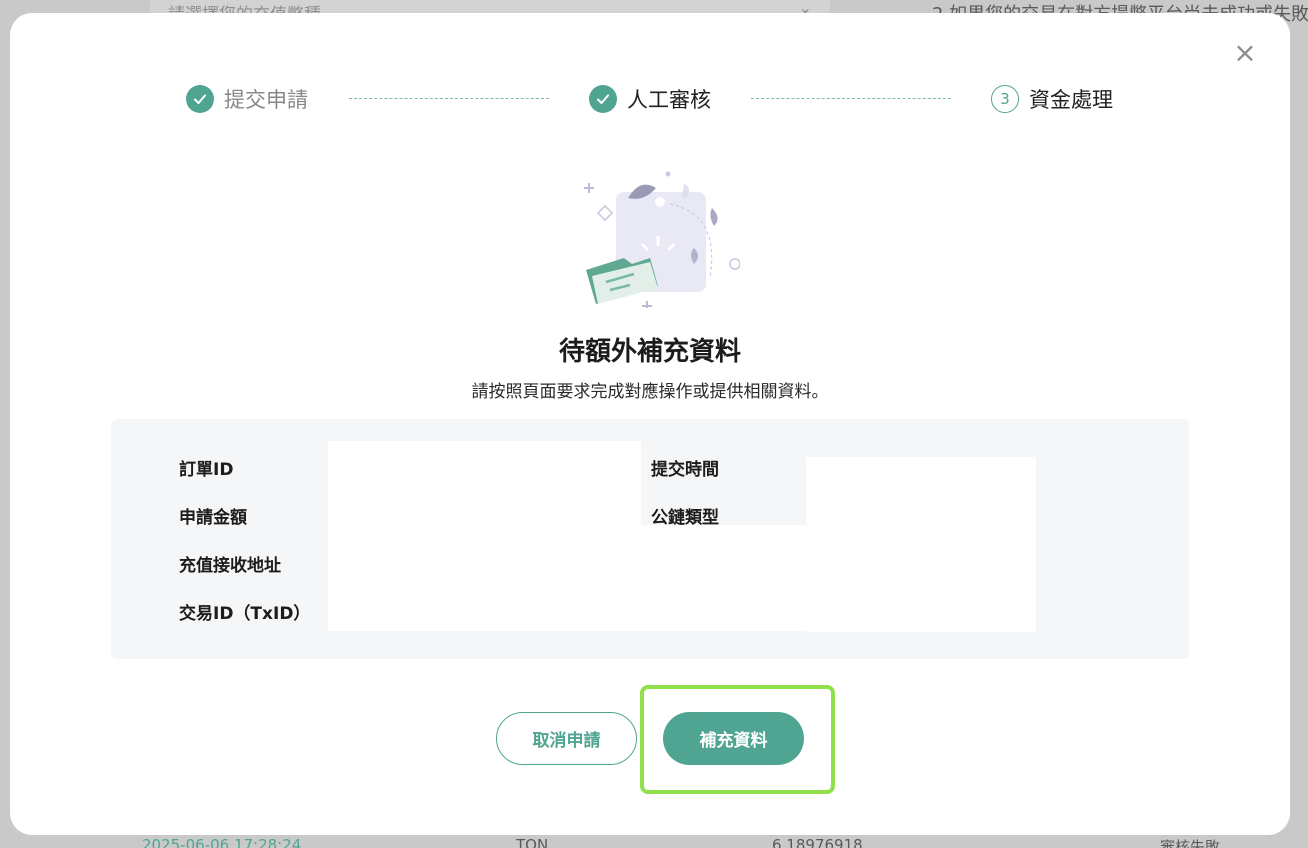 This screenshot has width=1308, height=848. What do you see at coordinates (650, 392) in the screenshot?
I see `modal-subtitle: 請按照頁面要求完成對應操作或提供相關資料。` at bounding box center [650, 392].